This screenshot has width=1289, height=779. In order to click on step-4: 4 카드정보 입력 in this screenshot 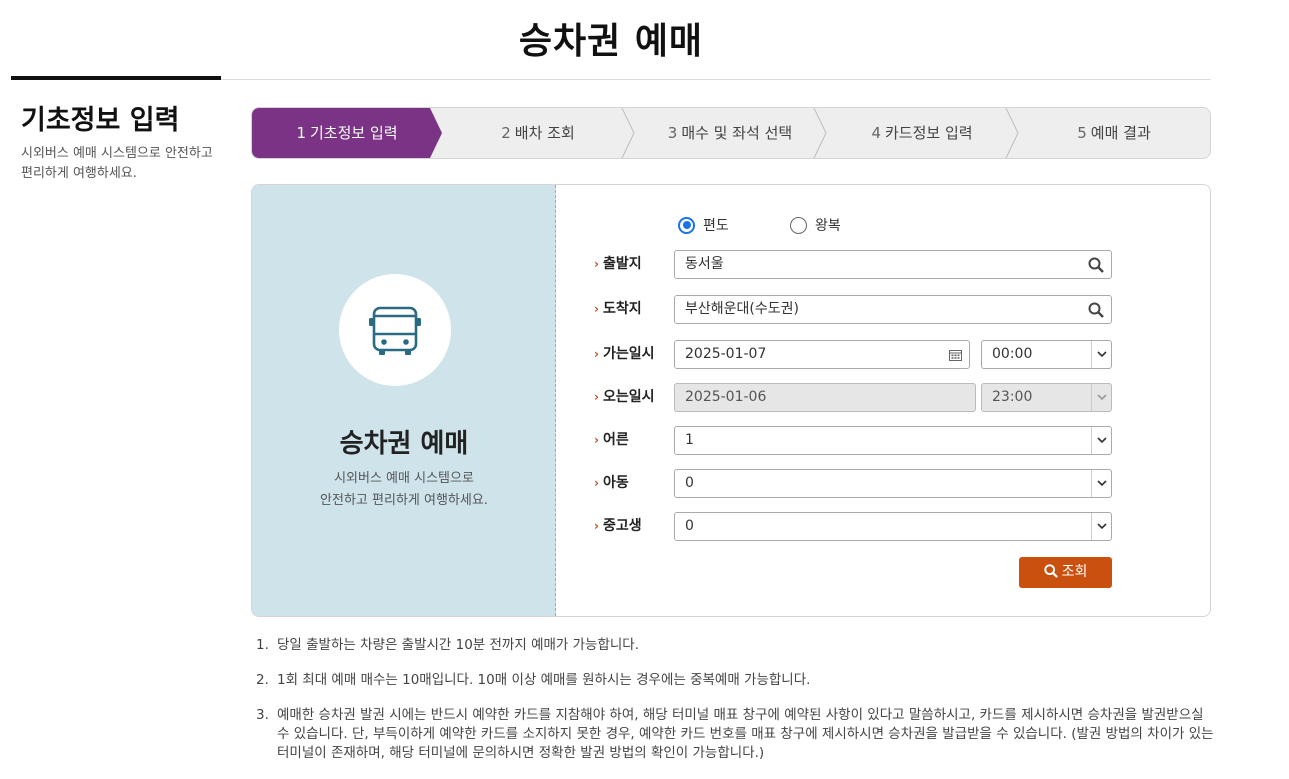, I will do `click(922, 133)`.